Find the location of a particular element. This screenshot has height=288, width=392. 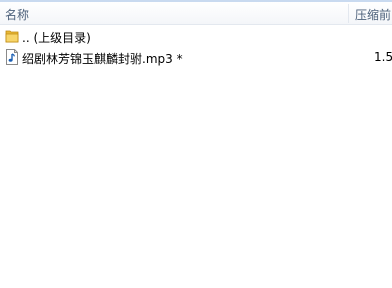

column-divider is located at coordinates (348, 13).